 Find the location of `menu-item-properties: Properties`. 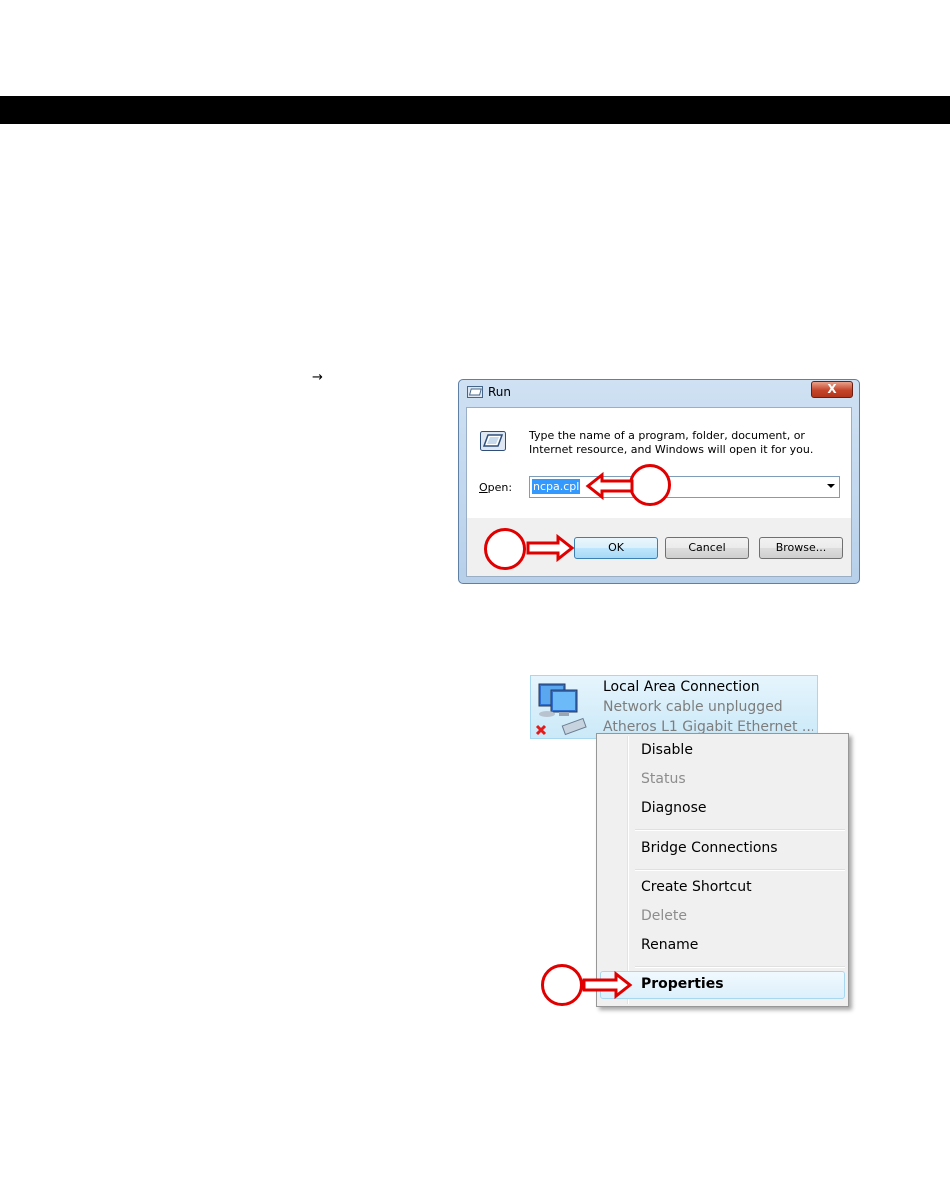

menu-item-properties: Properties is located at coordinates (682, 984).